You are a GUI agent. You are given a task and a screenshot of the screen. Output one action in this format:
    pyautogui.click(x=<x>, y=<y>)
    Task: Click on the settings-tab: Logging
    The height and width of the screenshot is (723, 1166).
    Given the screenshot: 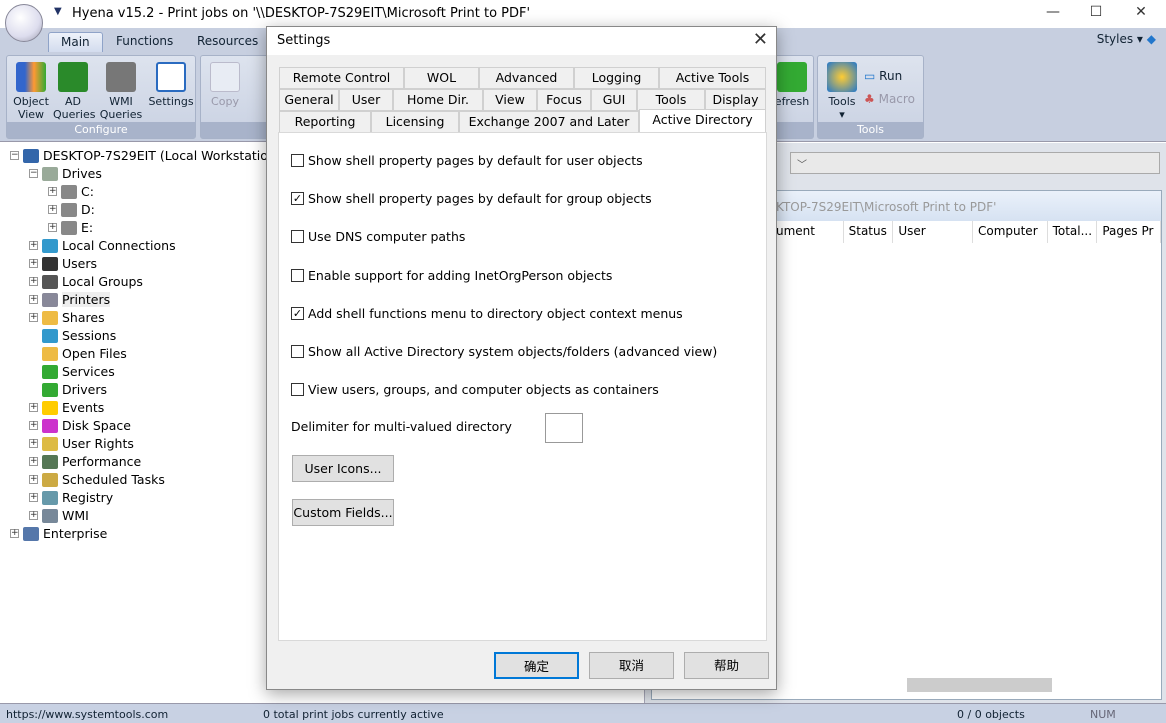 What is the action you would take?
    pyautogui.click(x=616, y=78)
    